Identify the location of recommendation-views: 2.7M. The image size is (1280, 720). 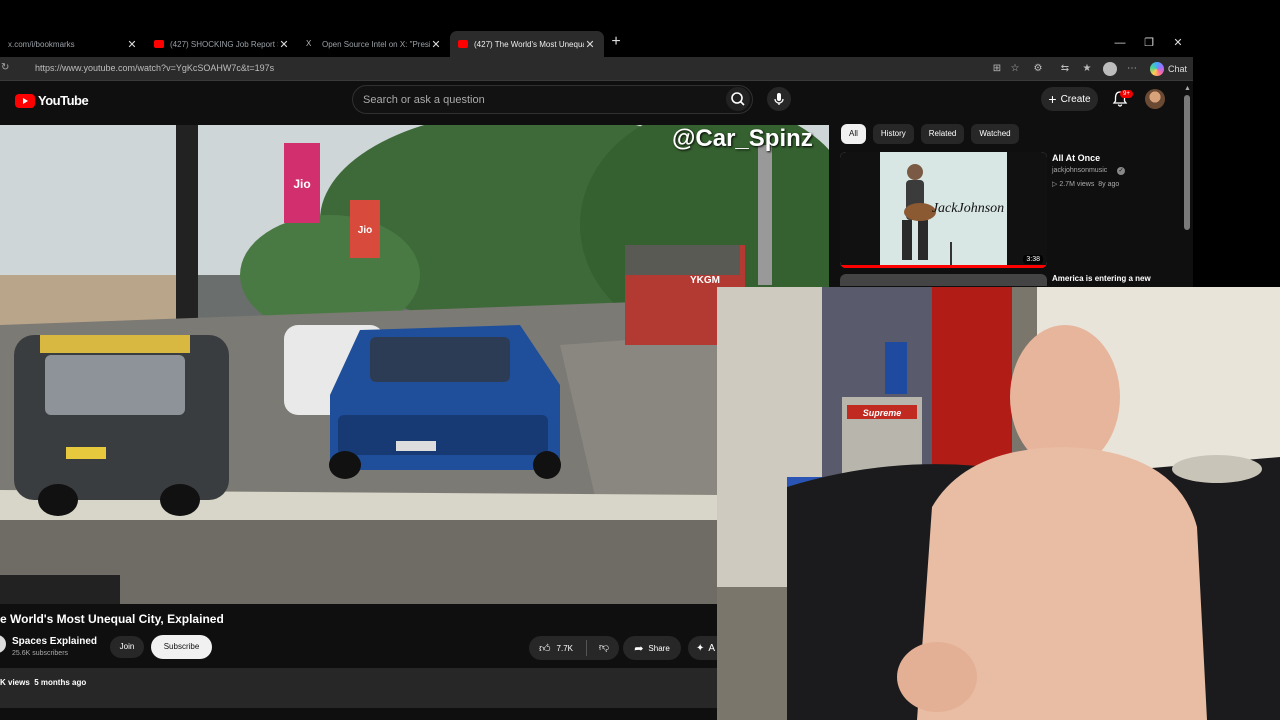
(1067, 184).